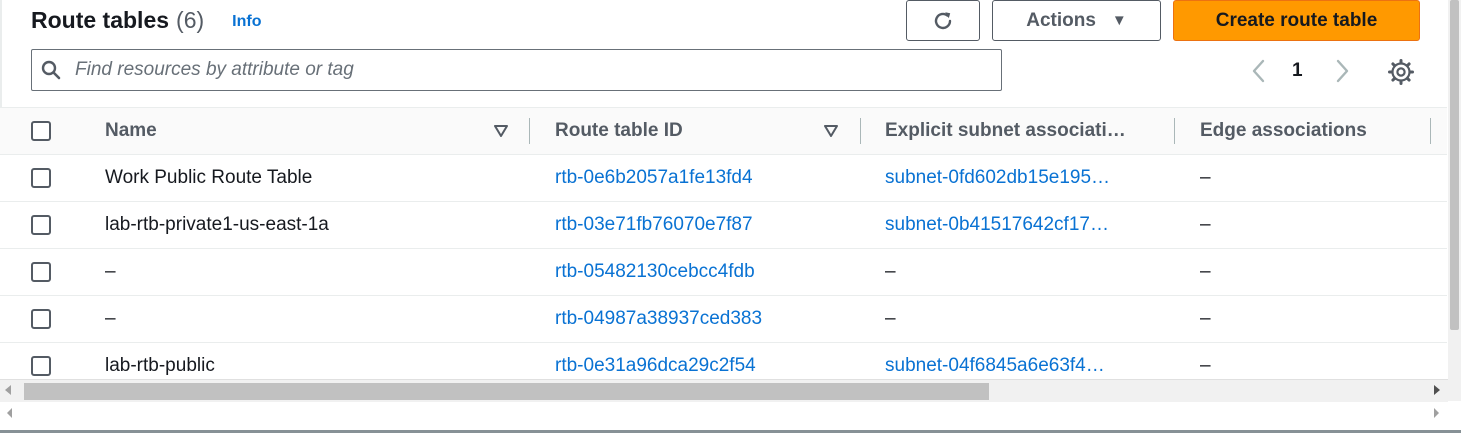 The image size is (1461, 433). I want to click on create-button-label: Create route table, so click(1296, 20).